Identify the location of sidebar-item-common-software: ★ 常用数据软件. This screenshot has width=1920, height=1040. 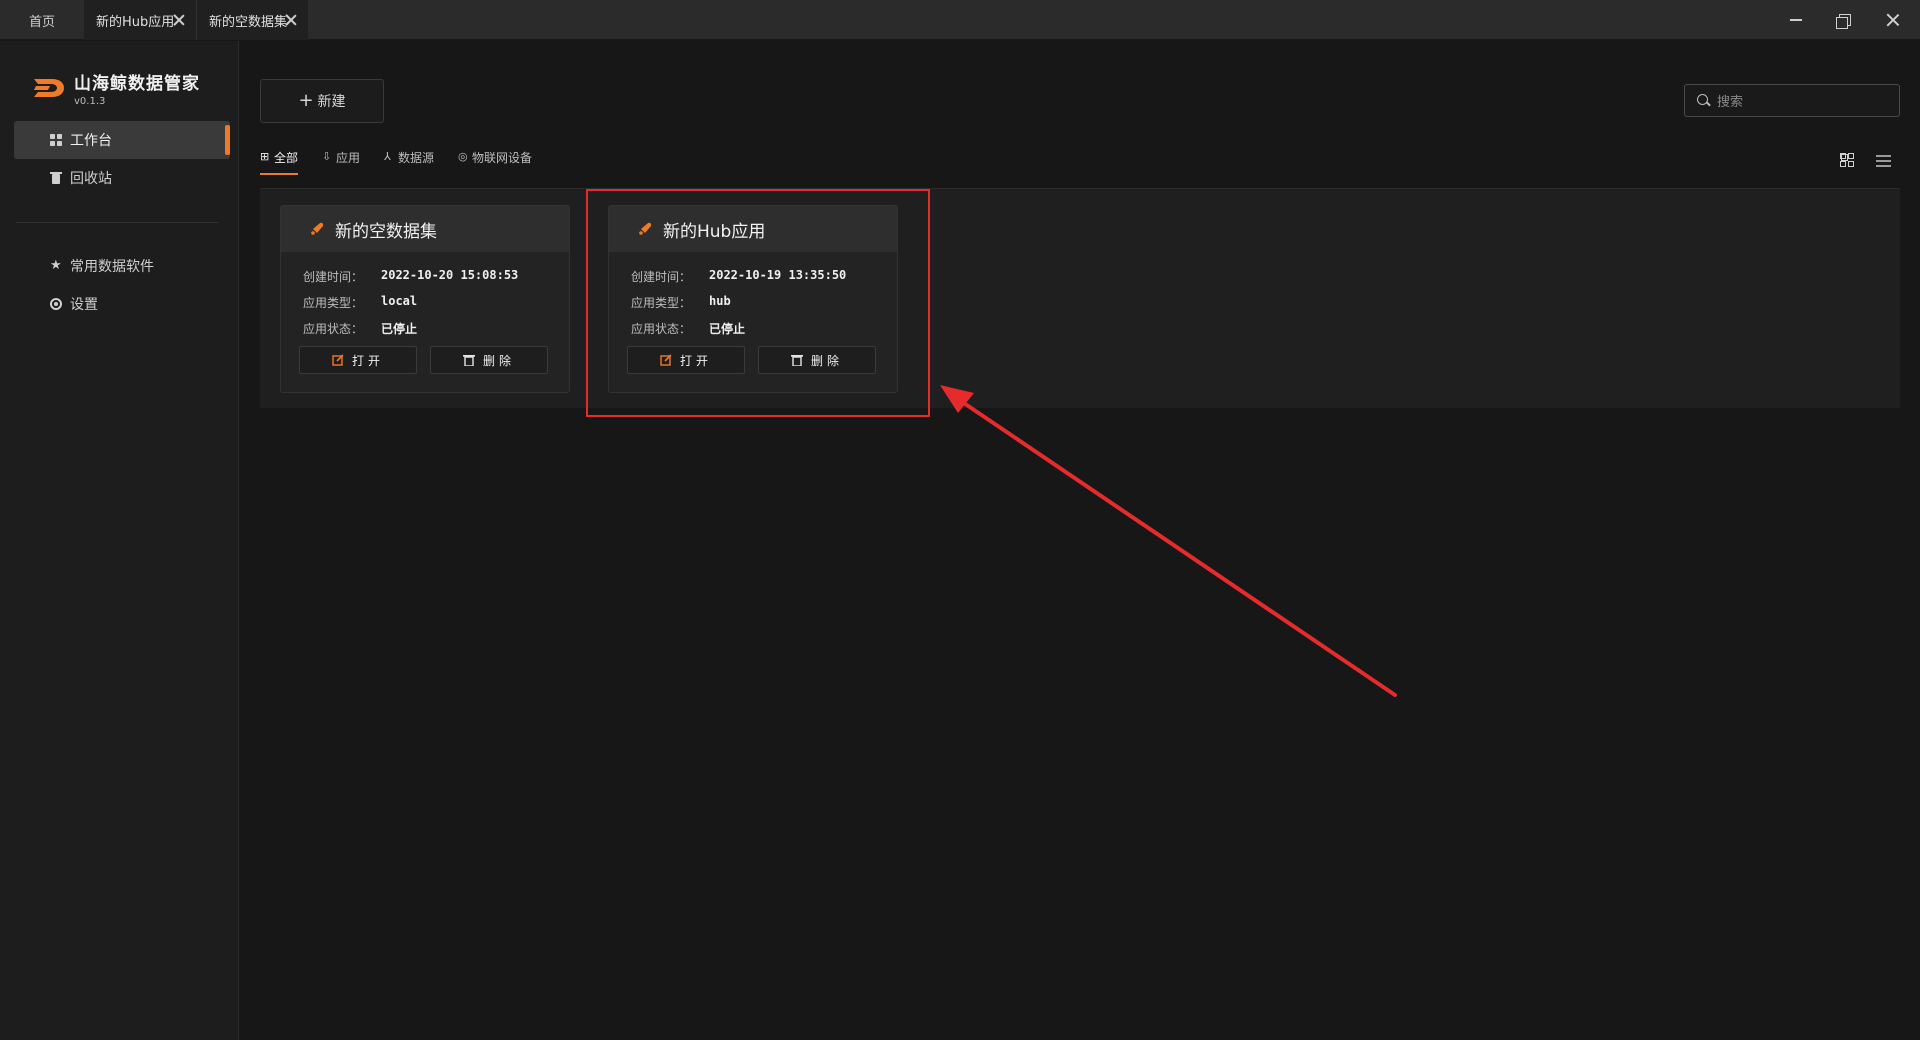
(122, 266).